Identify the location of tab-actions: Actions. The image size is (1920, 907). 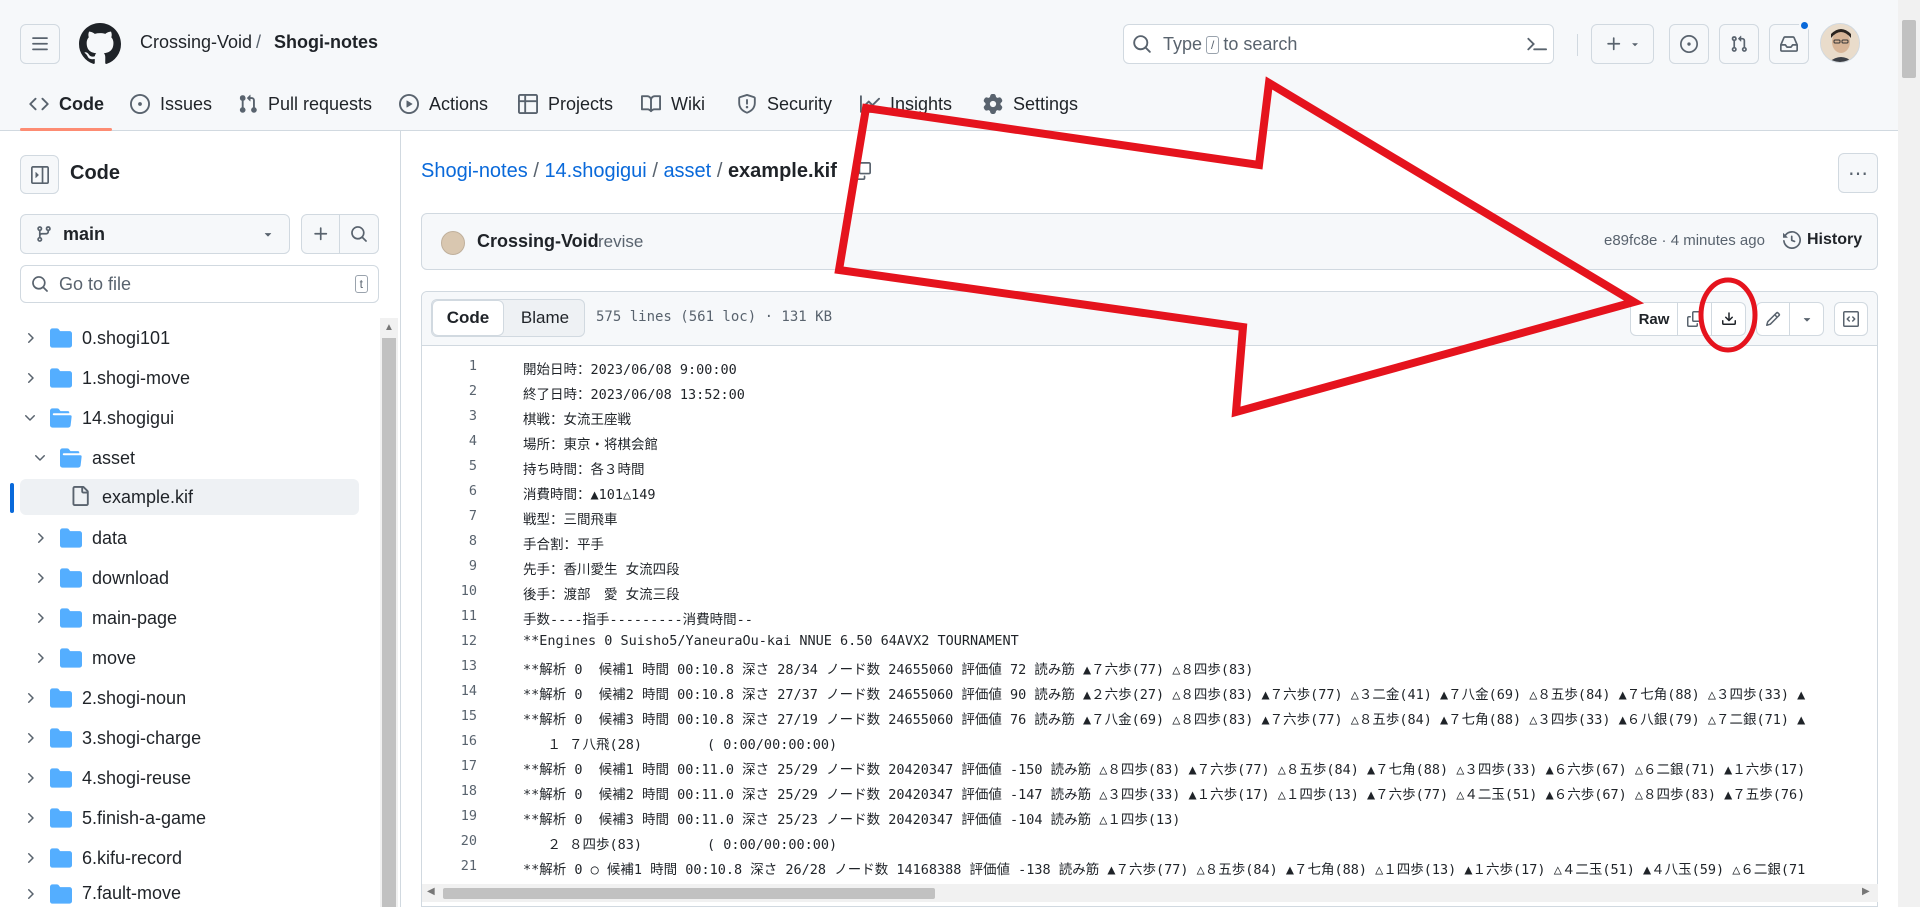
(443, 104).